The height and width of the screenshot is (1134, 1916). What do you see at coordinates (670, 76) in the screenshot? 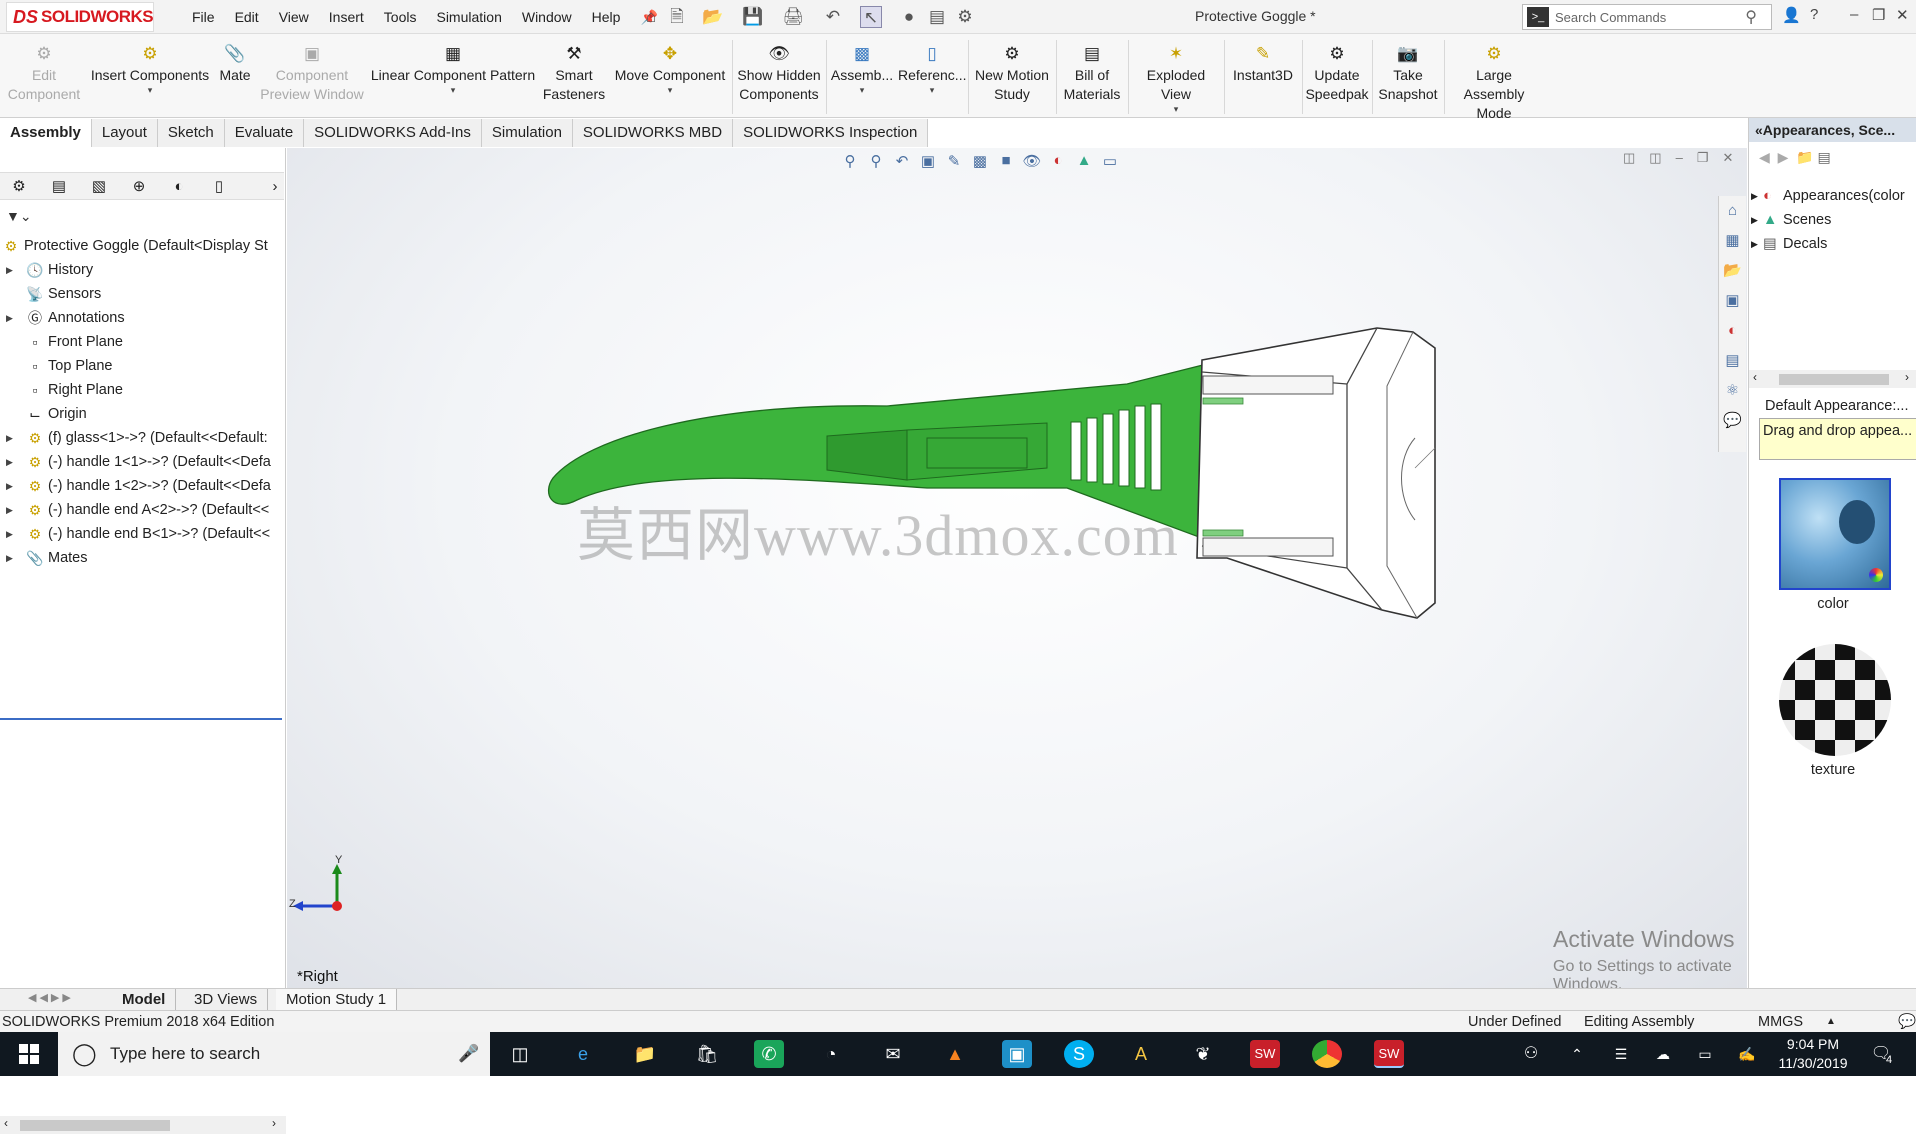
I see `move-component-button: ✥ Move Component ▾` at bounding box center [670, 76].